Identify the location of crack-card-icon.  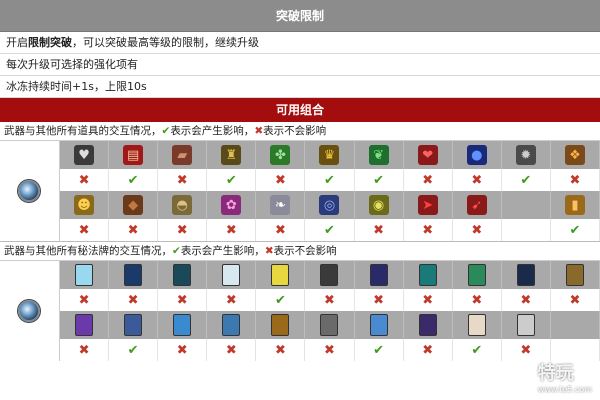
(329, 275).